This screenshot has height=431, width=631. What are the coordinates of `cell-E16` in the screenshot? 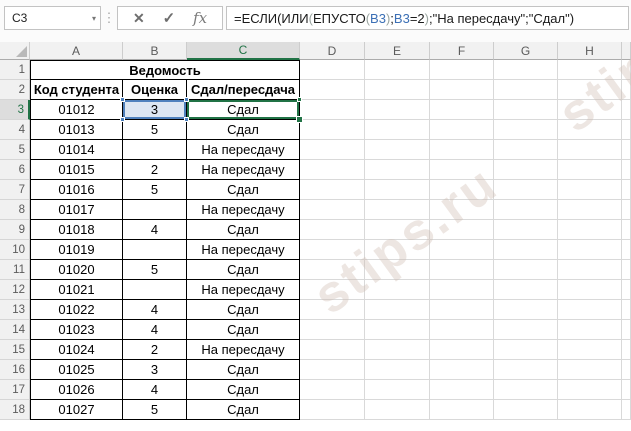 It's located at (397, 370).